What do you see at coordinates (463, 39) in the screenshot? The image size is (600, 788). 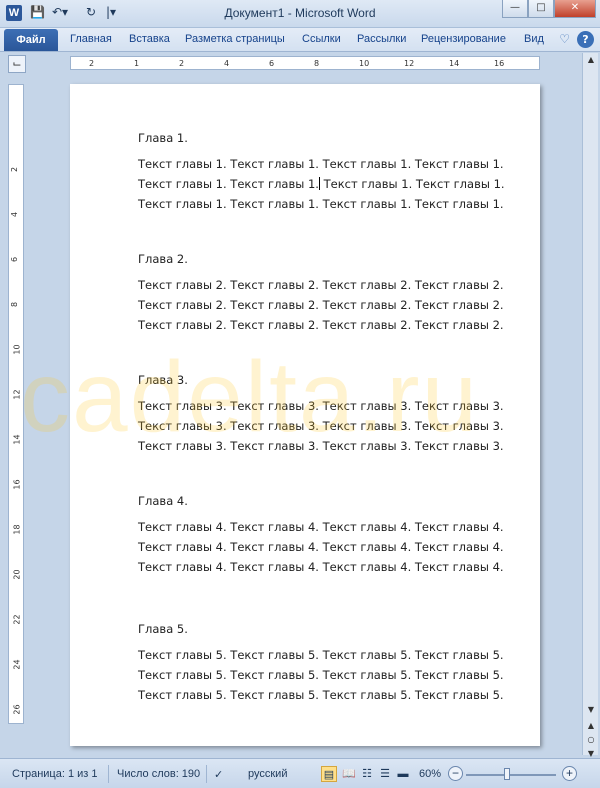 I see `tab-review: Рецензирование` at bounding box center [463, 39].